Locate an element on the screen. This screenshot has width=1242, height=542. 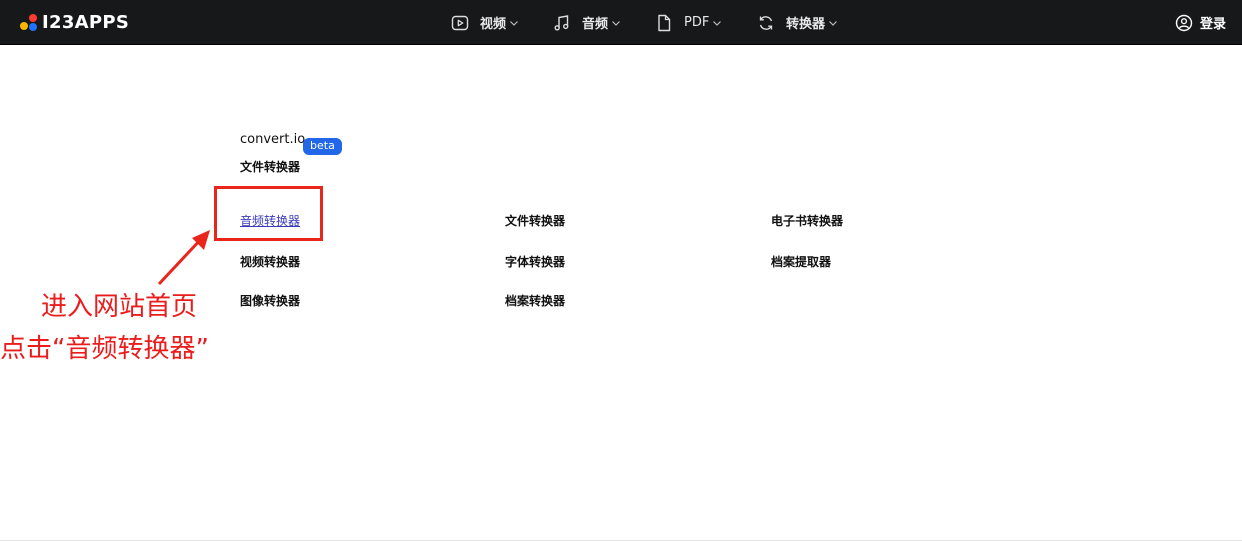
nav-label-pdf: PDF is located at coordinates (697, 22).